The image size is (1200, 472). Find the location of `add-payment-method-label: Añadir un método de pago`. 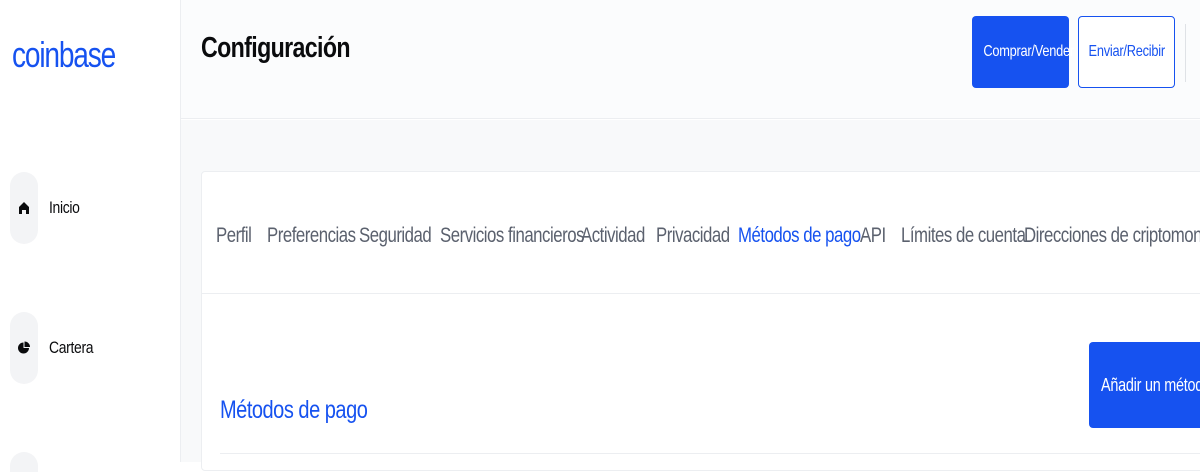

add-payment-method-label: Añadir un método de pago is located at coordinates (1150, 384).